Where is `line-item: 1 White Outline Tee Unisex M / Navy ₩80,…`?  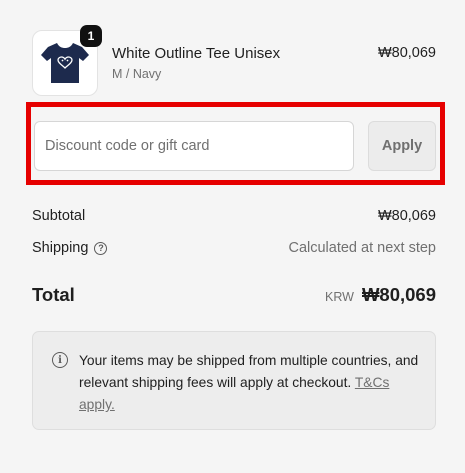
line-item: 1 White Outline Tee Unisex M / Navy ₩80,… is located at coordinates (234, 60).